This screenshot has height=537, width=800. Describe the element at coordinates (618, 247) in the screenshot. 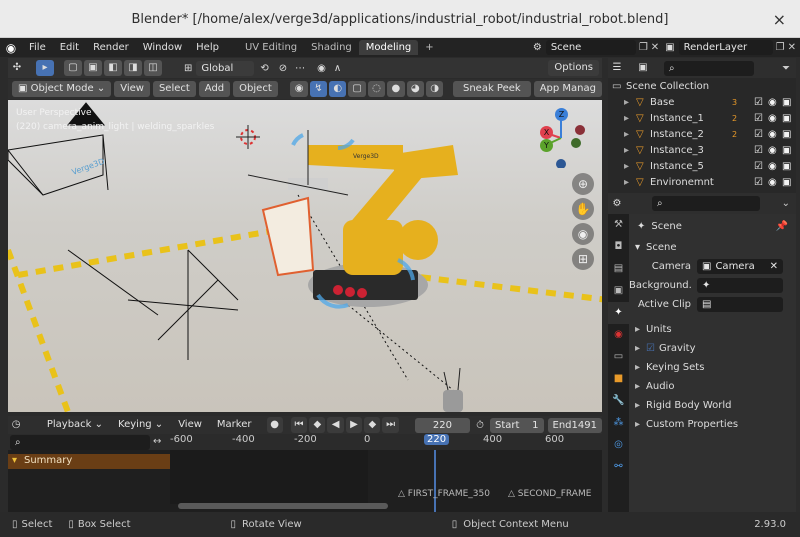

I see `render-tab-icon: ◘` at that location.